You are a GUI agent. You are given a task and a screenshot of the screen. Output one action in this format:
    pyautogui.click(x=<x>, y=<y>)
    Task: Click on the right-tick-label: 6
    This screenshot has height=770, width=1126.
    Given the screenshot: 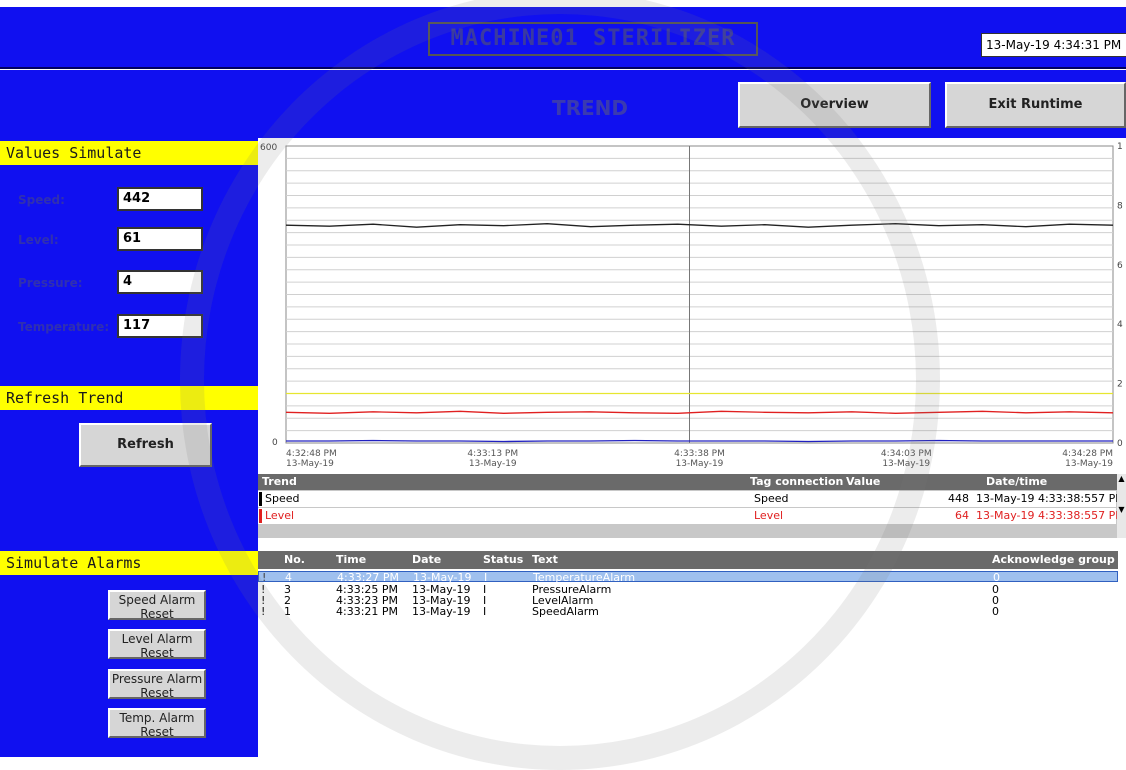 What is the action you would take?
    pyautogui.click(x=1120, y=266)
    